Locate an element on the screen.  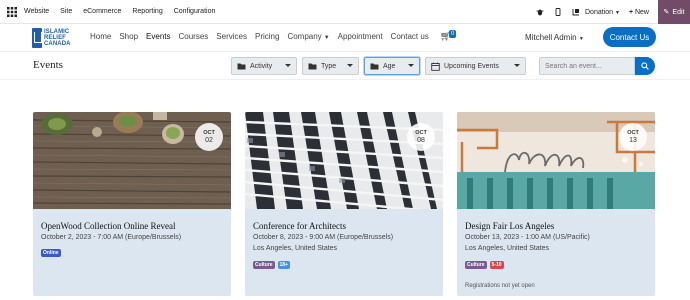
user-menu: Mitchell Admin ▼ is located at coordinates (554, 37).